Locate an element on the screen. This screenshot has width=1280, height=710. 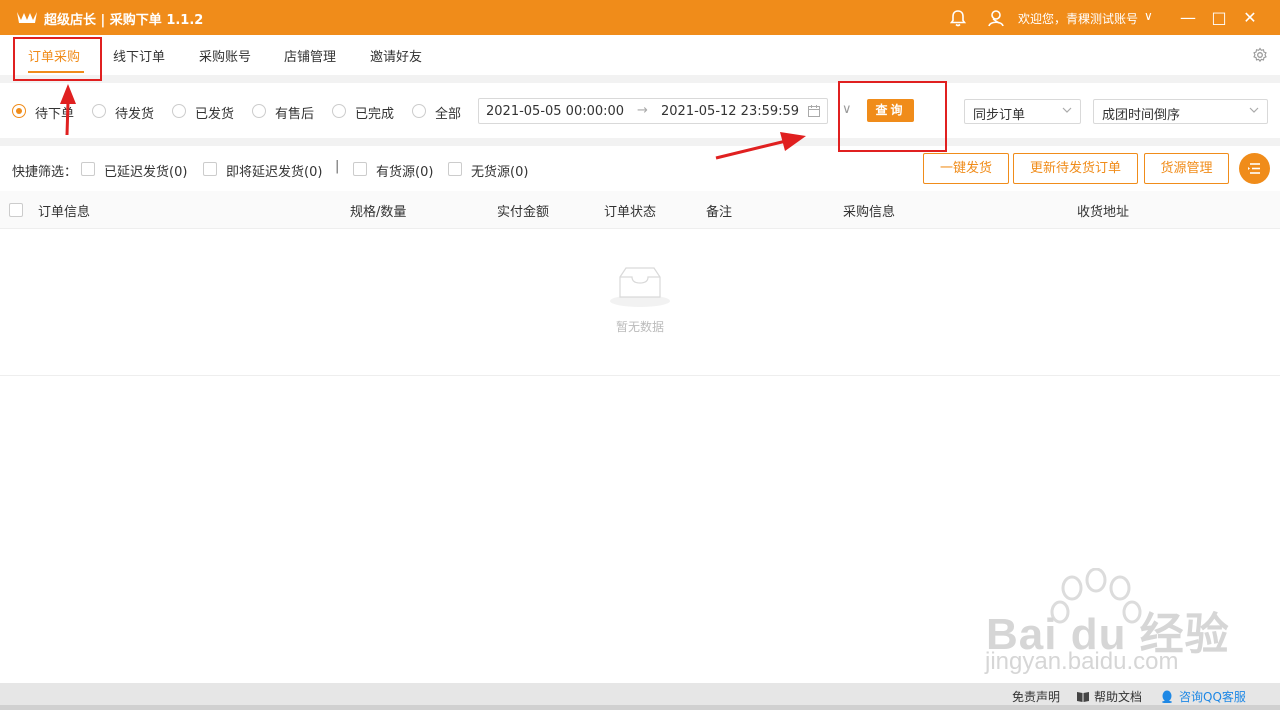
title-bar: 超级店长 | 采购下单 1.1.2 欢迎您，青稞测试账号 ∨ — □ ✕ is located at coordinates (640, 17).